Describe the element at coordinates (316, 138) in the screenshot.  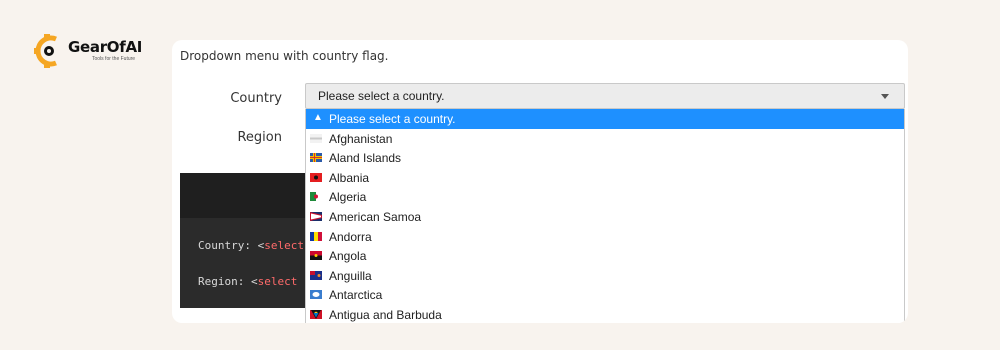
I see `afghanistan-flag-icon` at that location.